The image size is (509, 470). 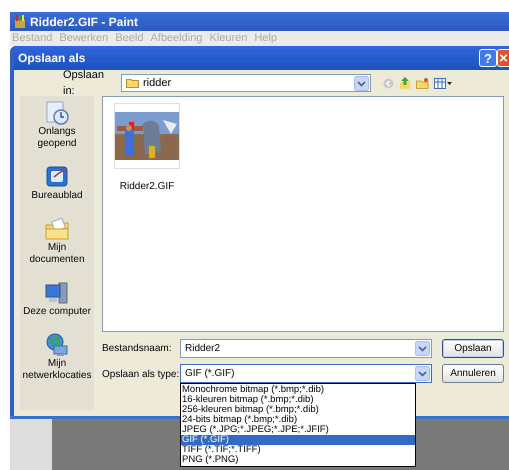 I want to click on location-value: ridder, so click(x=157, y=83).